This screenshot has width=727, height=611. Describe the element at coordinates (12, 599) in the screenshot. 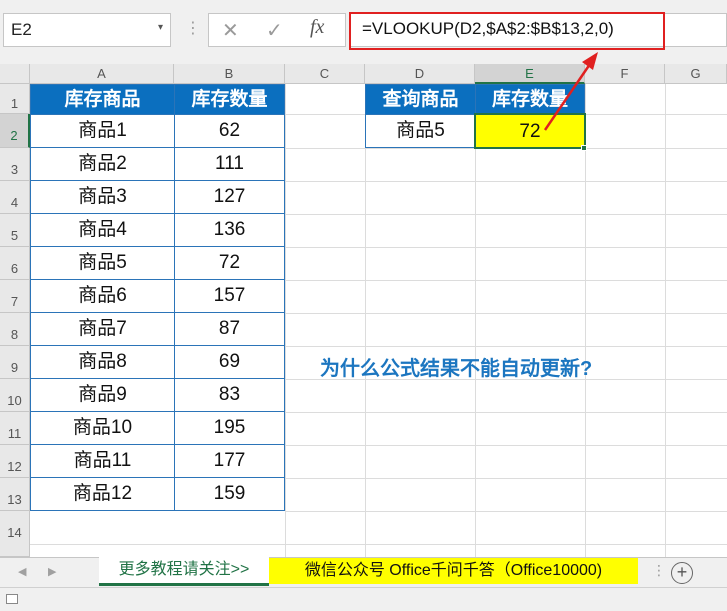

I see `macro-record-icon` at that location.